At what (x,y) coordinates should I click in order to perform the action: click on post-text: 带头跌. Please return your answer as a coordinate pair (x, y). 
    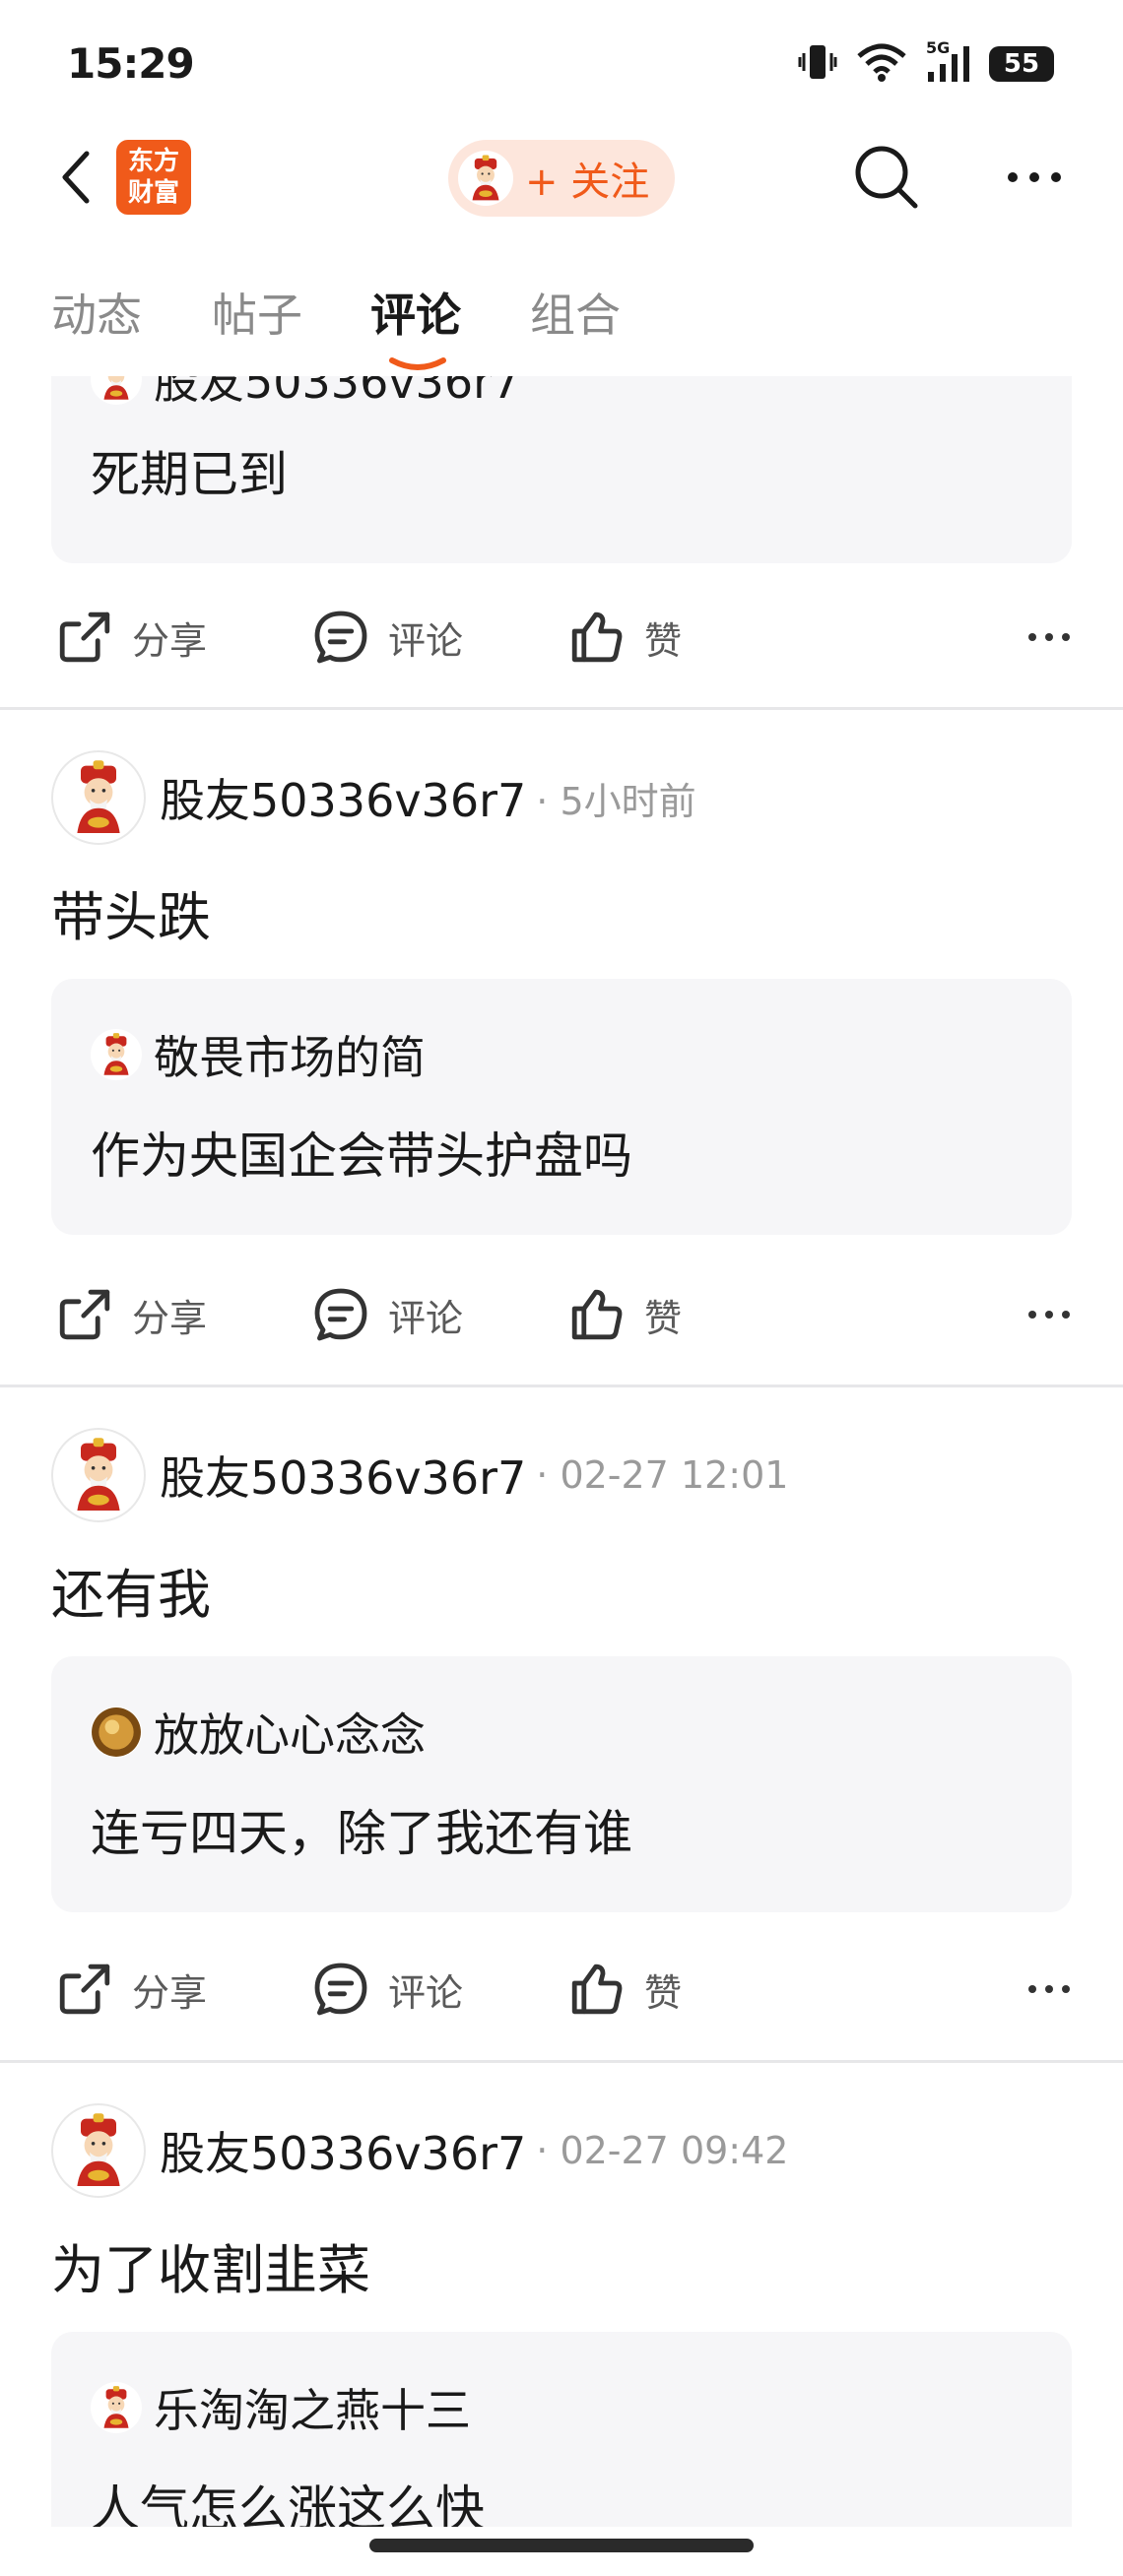
    Looking at the image, I should click on (131, 912).